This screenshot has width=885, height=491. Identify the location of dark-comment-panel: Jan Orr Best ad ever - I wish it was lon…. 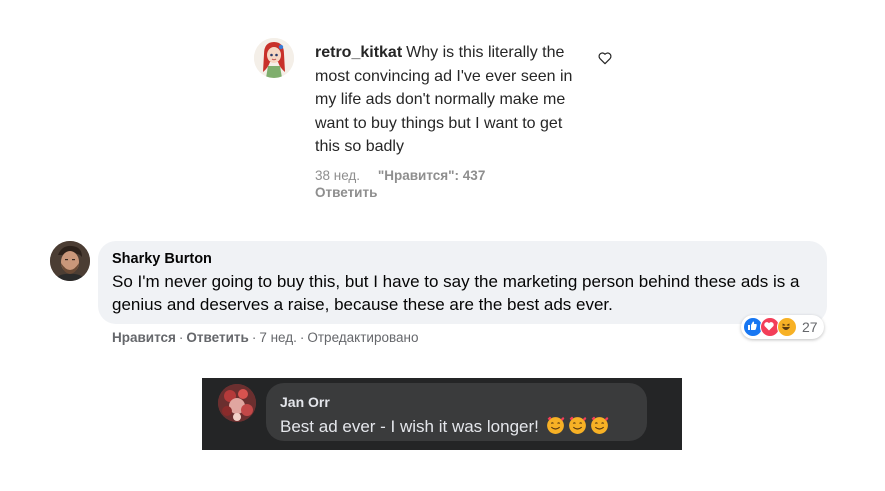
(442, 414).